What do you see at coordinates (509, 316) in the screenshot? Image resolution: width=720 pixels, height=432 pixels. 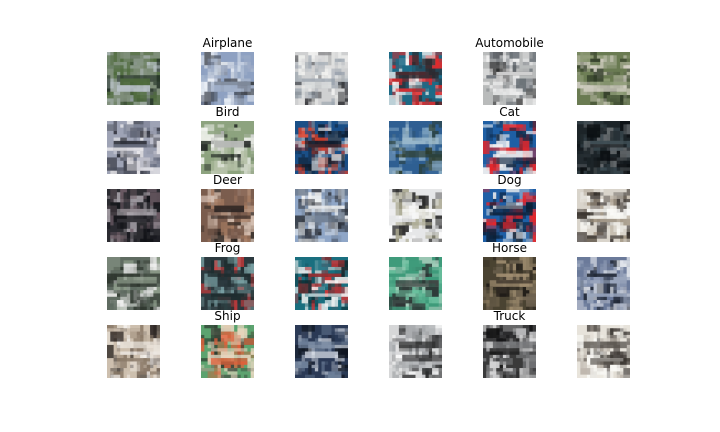 I see `class-label: Truck` at bounding box center [509, 316].